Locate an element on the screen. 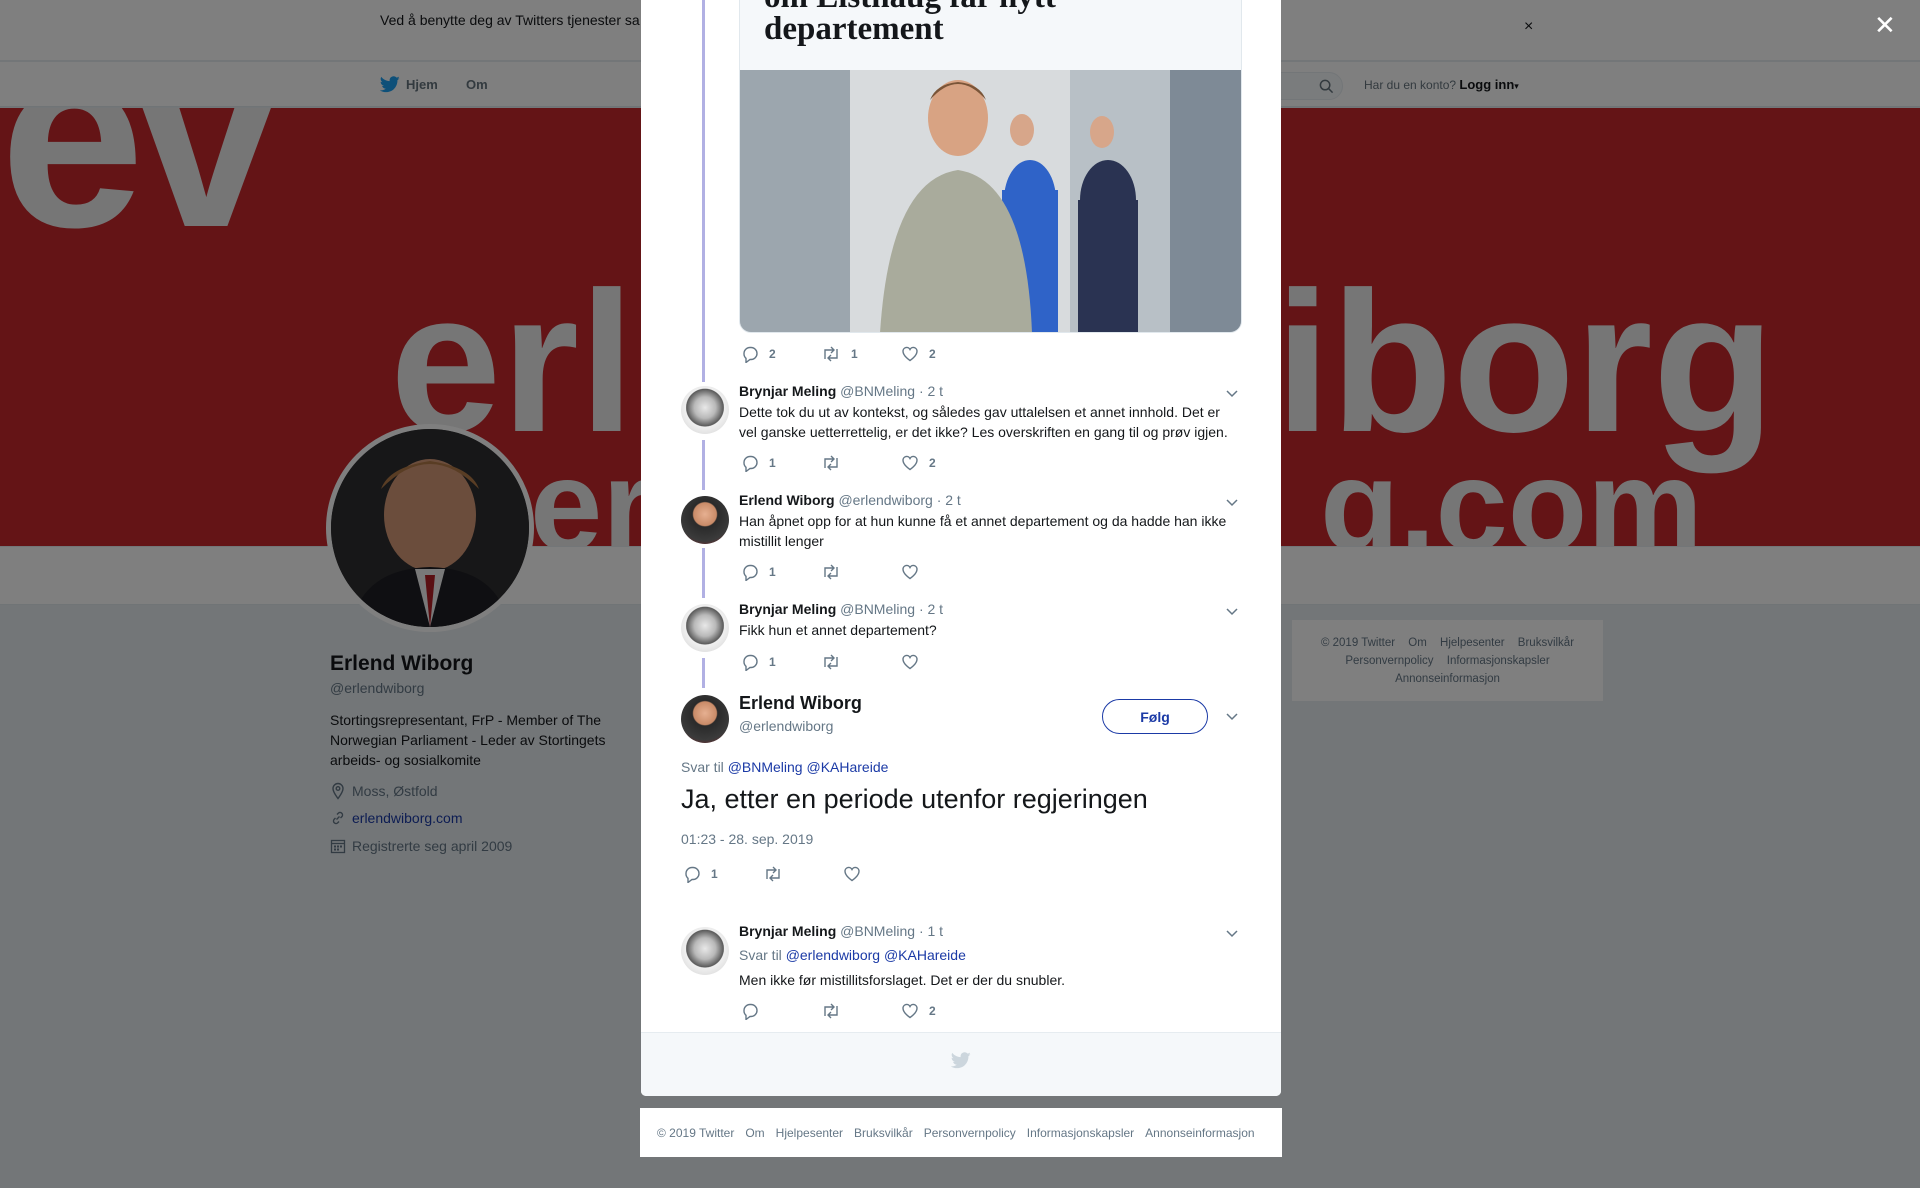 The width and height of the screenshot is (1920, 1188). tweet-timestamp: 01:23 - 28. sep. 2019 is located at coordinates (747, 839).